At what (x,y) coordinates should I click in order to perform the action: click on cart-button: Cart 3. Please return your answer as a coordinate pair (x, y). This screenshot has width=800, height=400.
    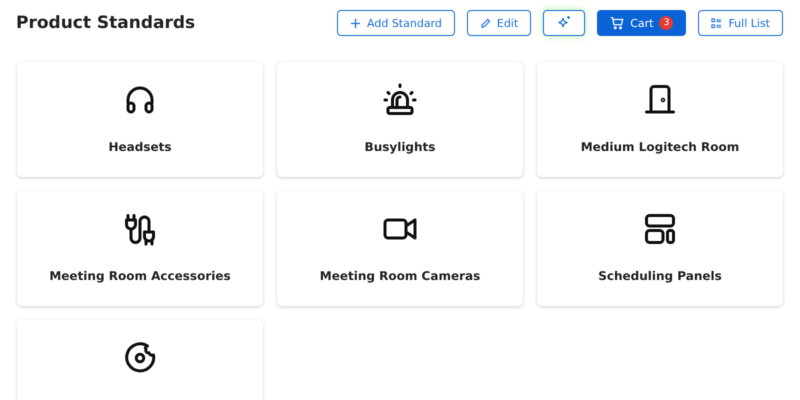
    Looking at the image, I should click on (641, 23).